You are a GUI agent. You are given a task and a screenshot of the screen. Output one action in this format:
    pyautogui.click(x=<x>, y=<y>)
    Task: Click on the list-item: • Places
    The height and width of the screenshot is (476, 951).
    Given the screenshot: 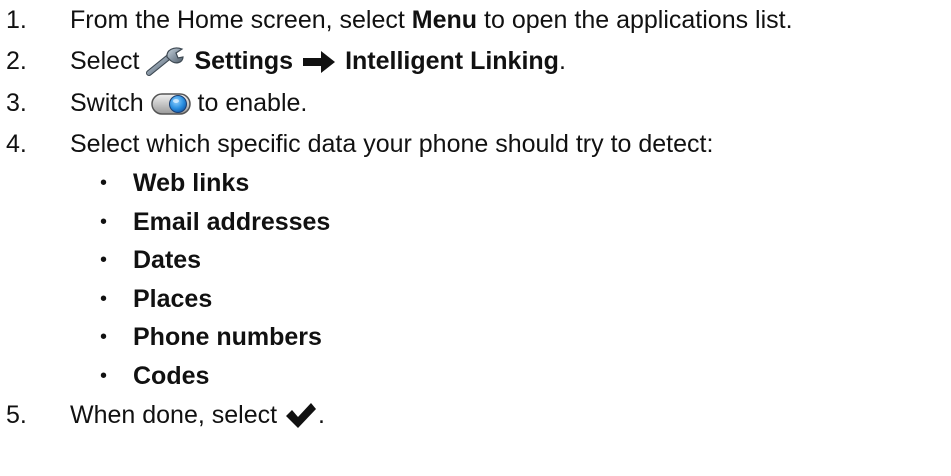 What is the action you would take?
    pyautogui.click(x=475, y=299)
    